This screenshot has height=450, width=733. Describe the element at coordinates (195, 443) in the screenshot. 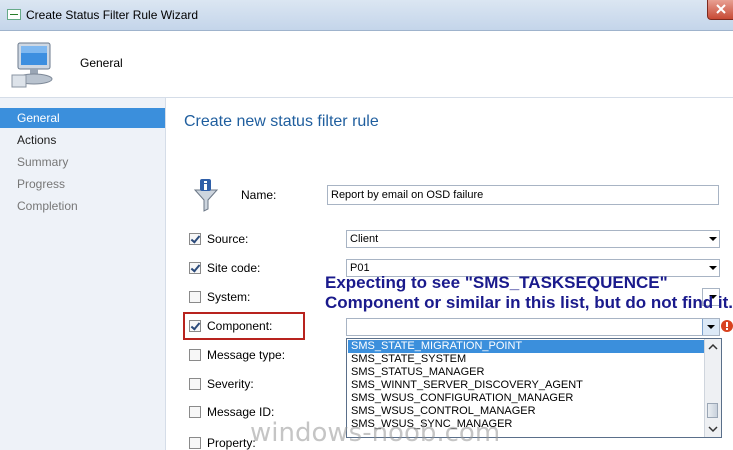

I see `property-checkbox` at that location.